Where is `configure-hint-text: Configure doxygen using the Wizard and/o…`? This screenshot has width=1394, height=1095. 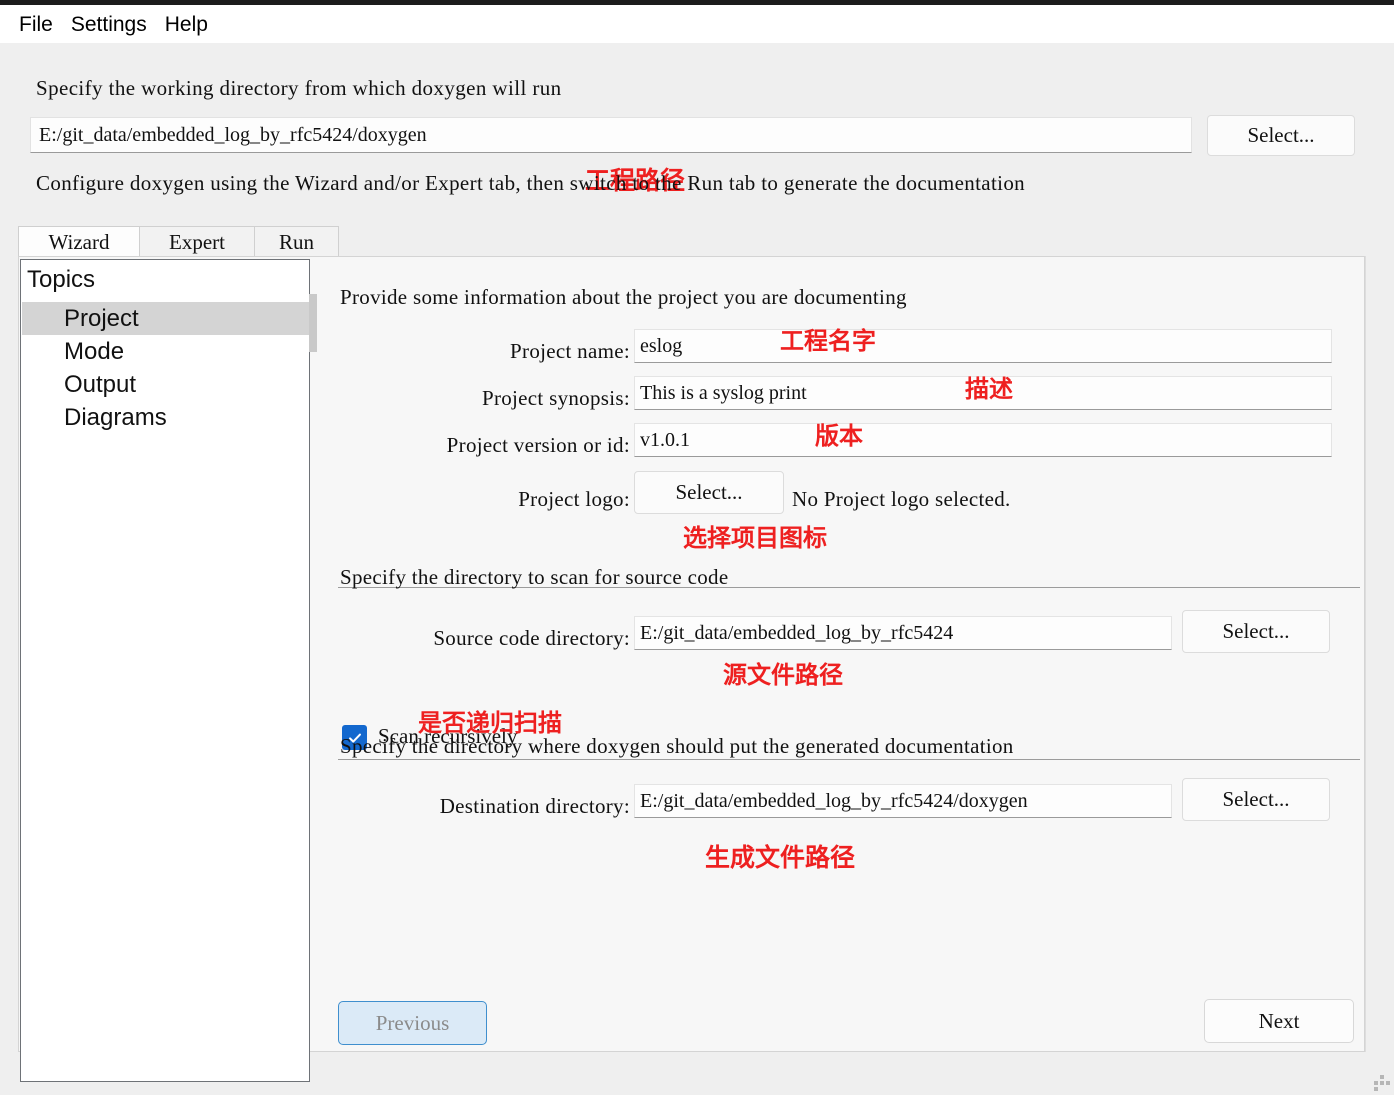 configure-hint-text: Configure doxygen using the Wizard and/o… is located at coordinates (531, 183).